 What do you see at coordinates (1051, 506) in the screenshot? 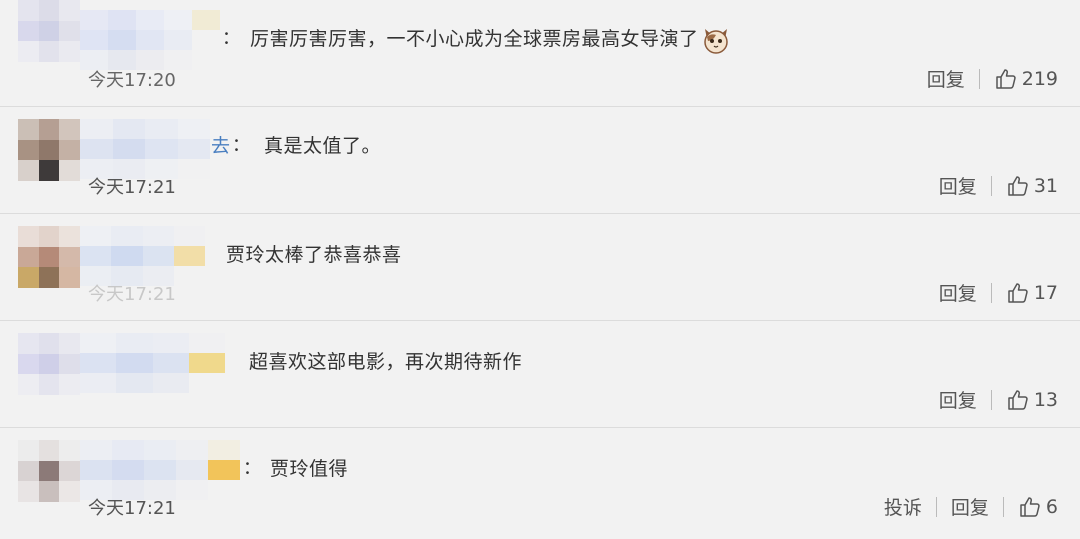
I see `like-count: 6` at bounding box center [1051, 506].